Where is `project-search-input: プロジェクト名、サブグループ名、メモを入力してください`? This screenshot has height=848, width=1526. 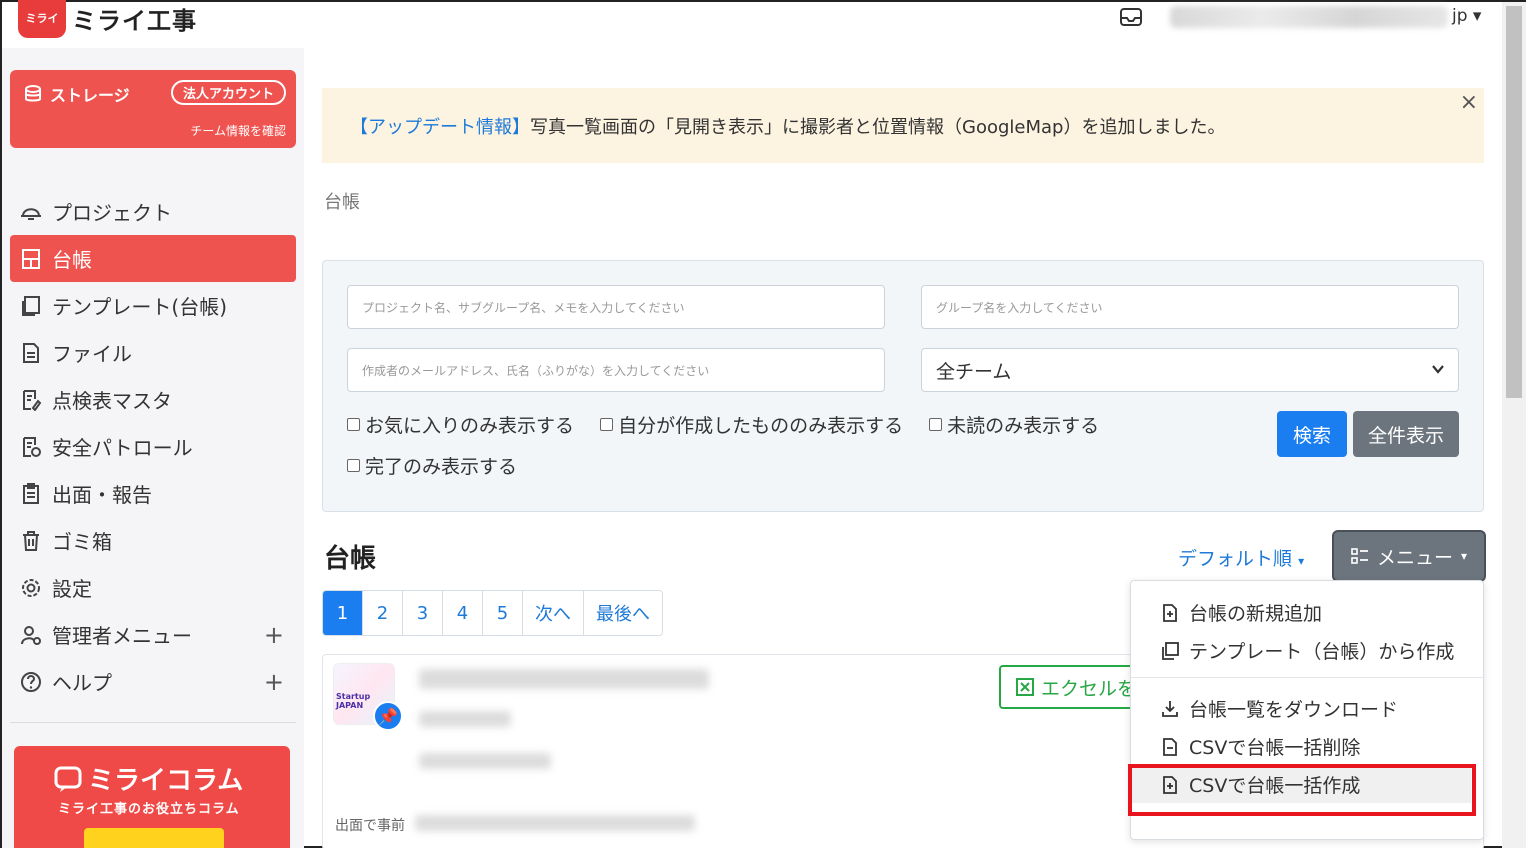 project-search-input: プロジェクト名、サブグループ名、メモを入力してください is located at coordinates (616, 307).